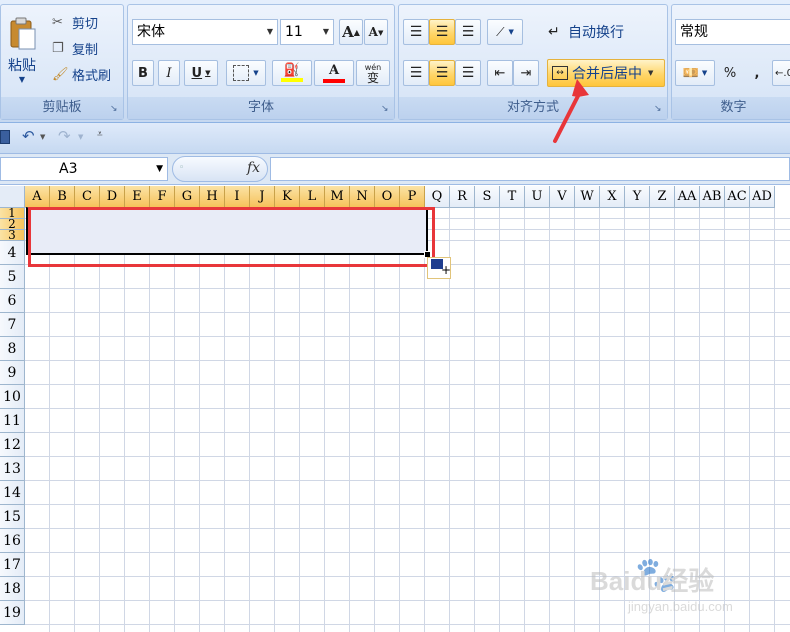 The image size is (790, 632). Describe the element at coordinates (187, 197) in the screenshot. I see `column-header-g: G` at that location.